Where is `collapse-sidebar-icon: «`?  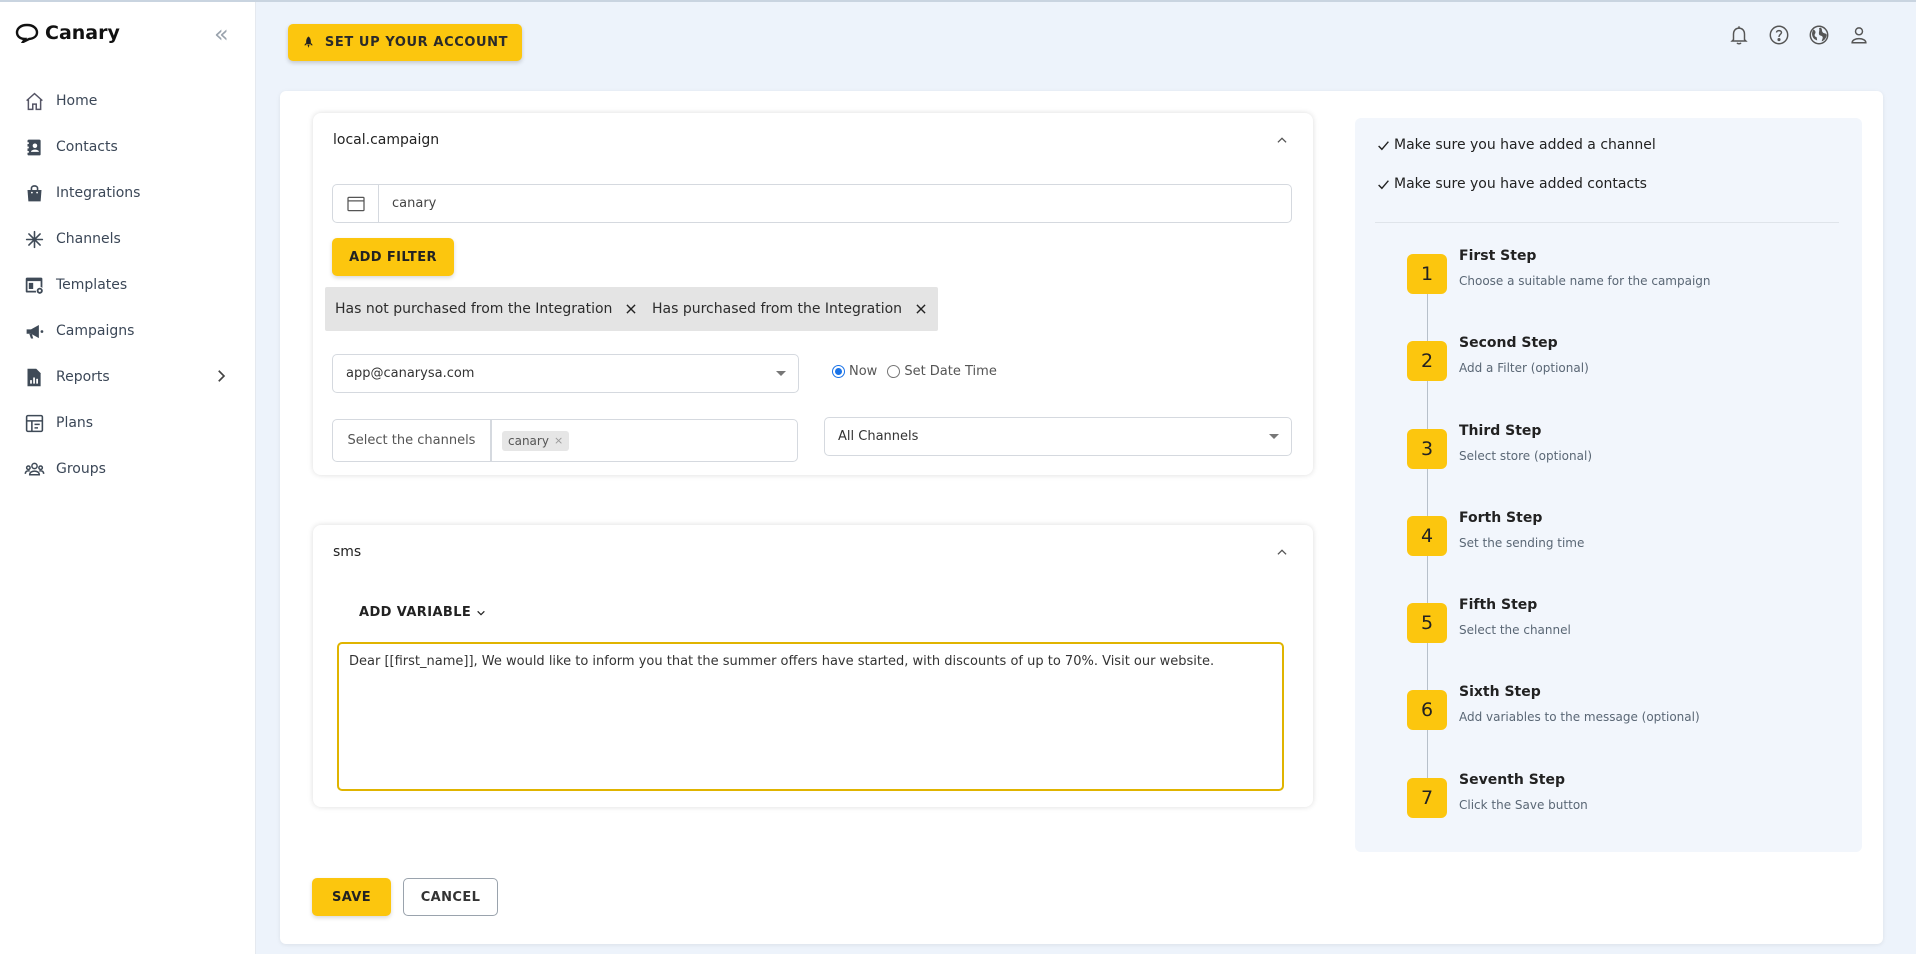
collapse-sidebar-icon: « is located at coordinates (225, 34).